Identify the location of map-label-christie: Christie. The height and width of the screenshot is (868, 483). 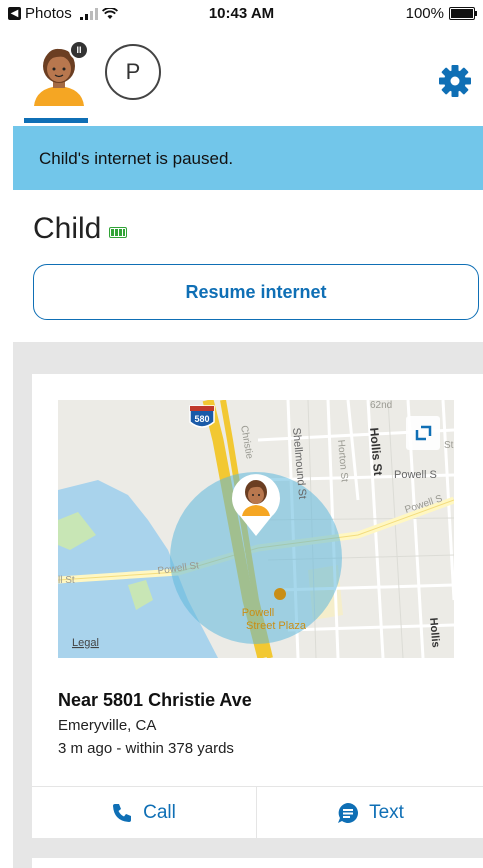
(246, 443).